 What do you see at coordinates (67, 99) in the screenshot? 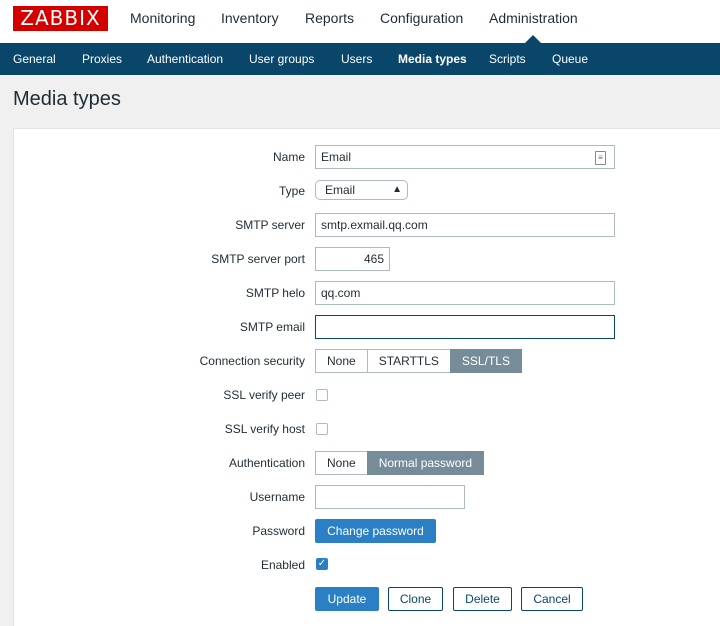
I see `page-title: Media types` at bounding box center [67, 99].